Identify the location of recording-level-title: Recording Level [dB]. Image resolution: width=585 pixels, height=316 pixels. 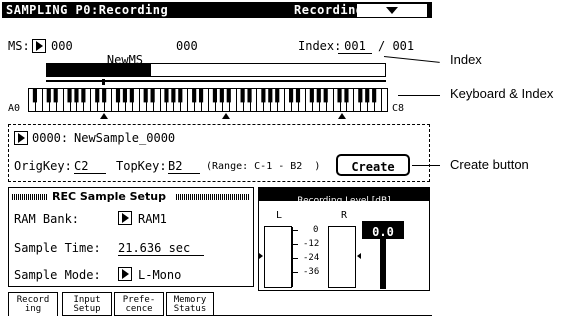
(344, 201).